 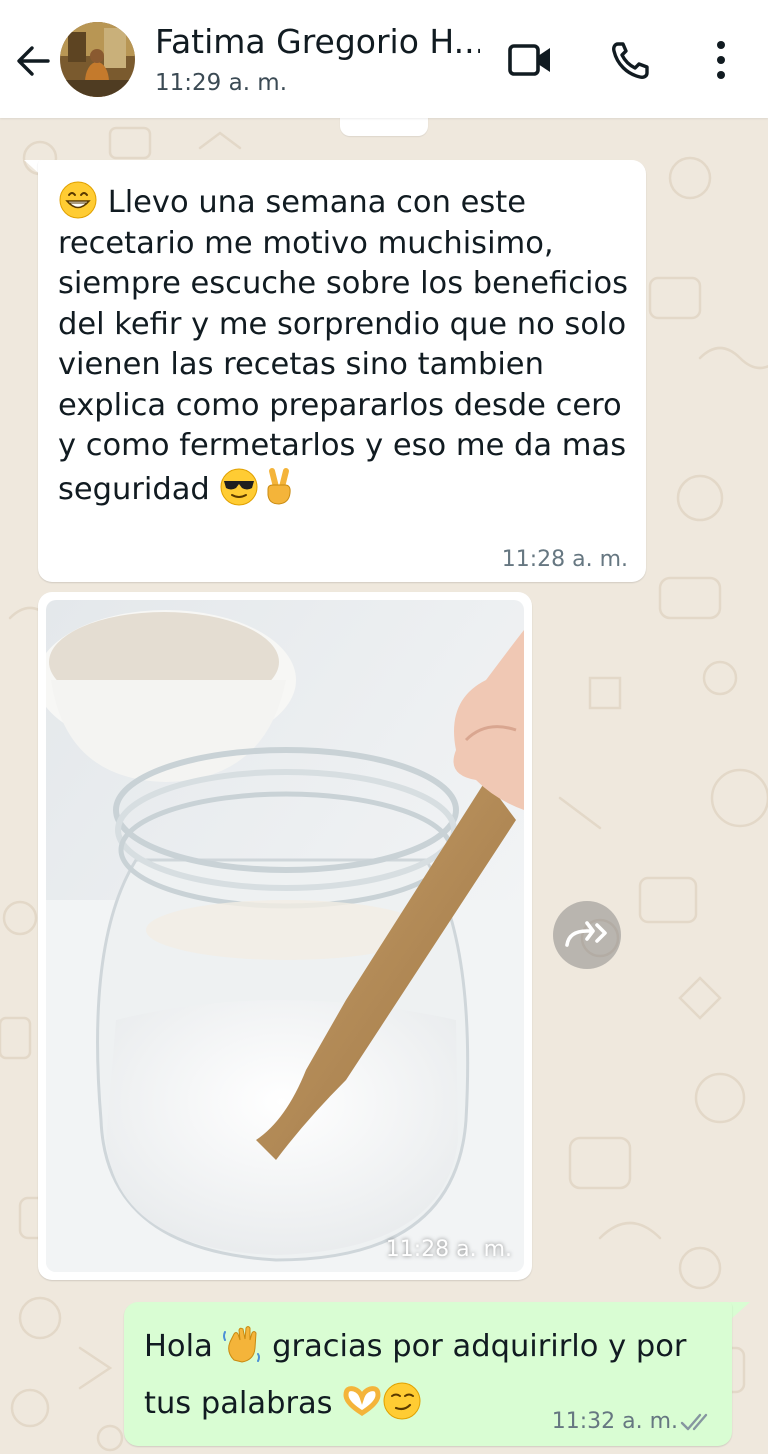 I want to click on victory-hand-emoji, so click(x=279, y=486).